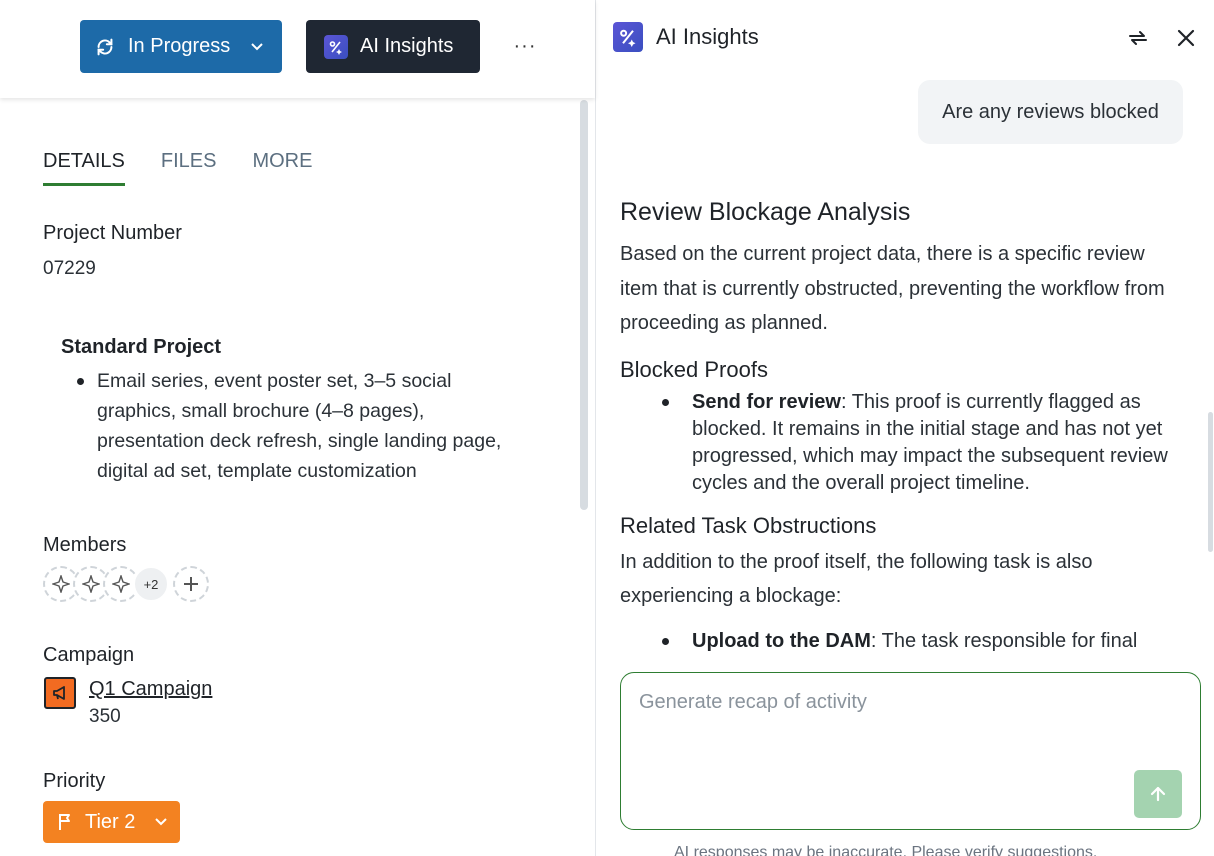 This screenshot has height=856, width=1214. I want to click on ai-prompt-box, so click(910, 751).